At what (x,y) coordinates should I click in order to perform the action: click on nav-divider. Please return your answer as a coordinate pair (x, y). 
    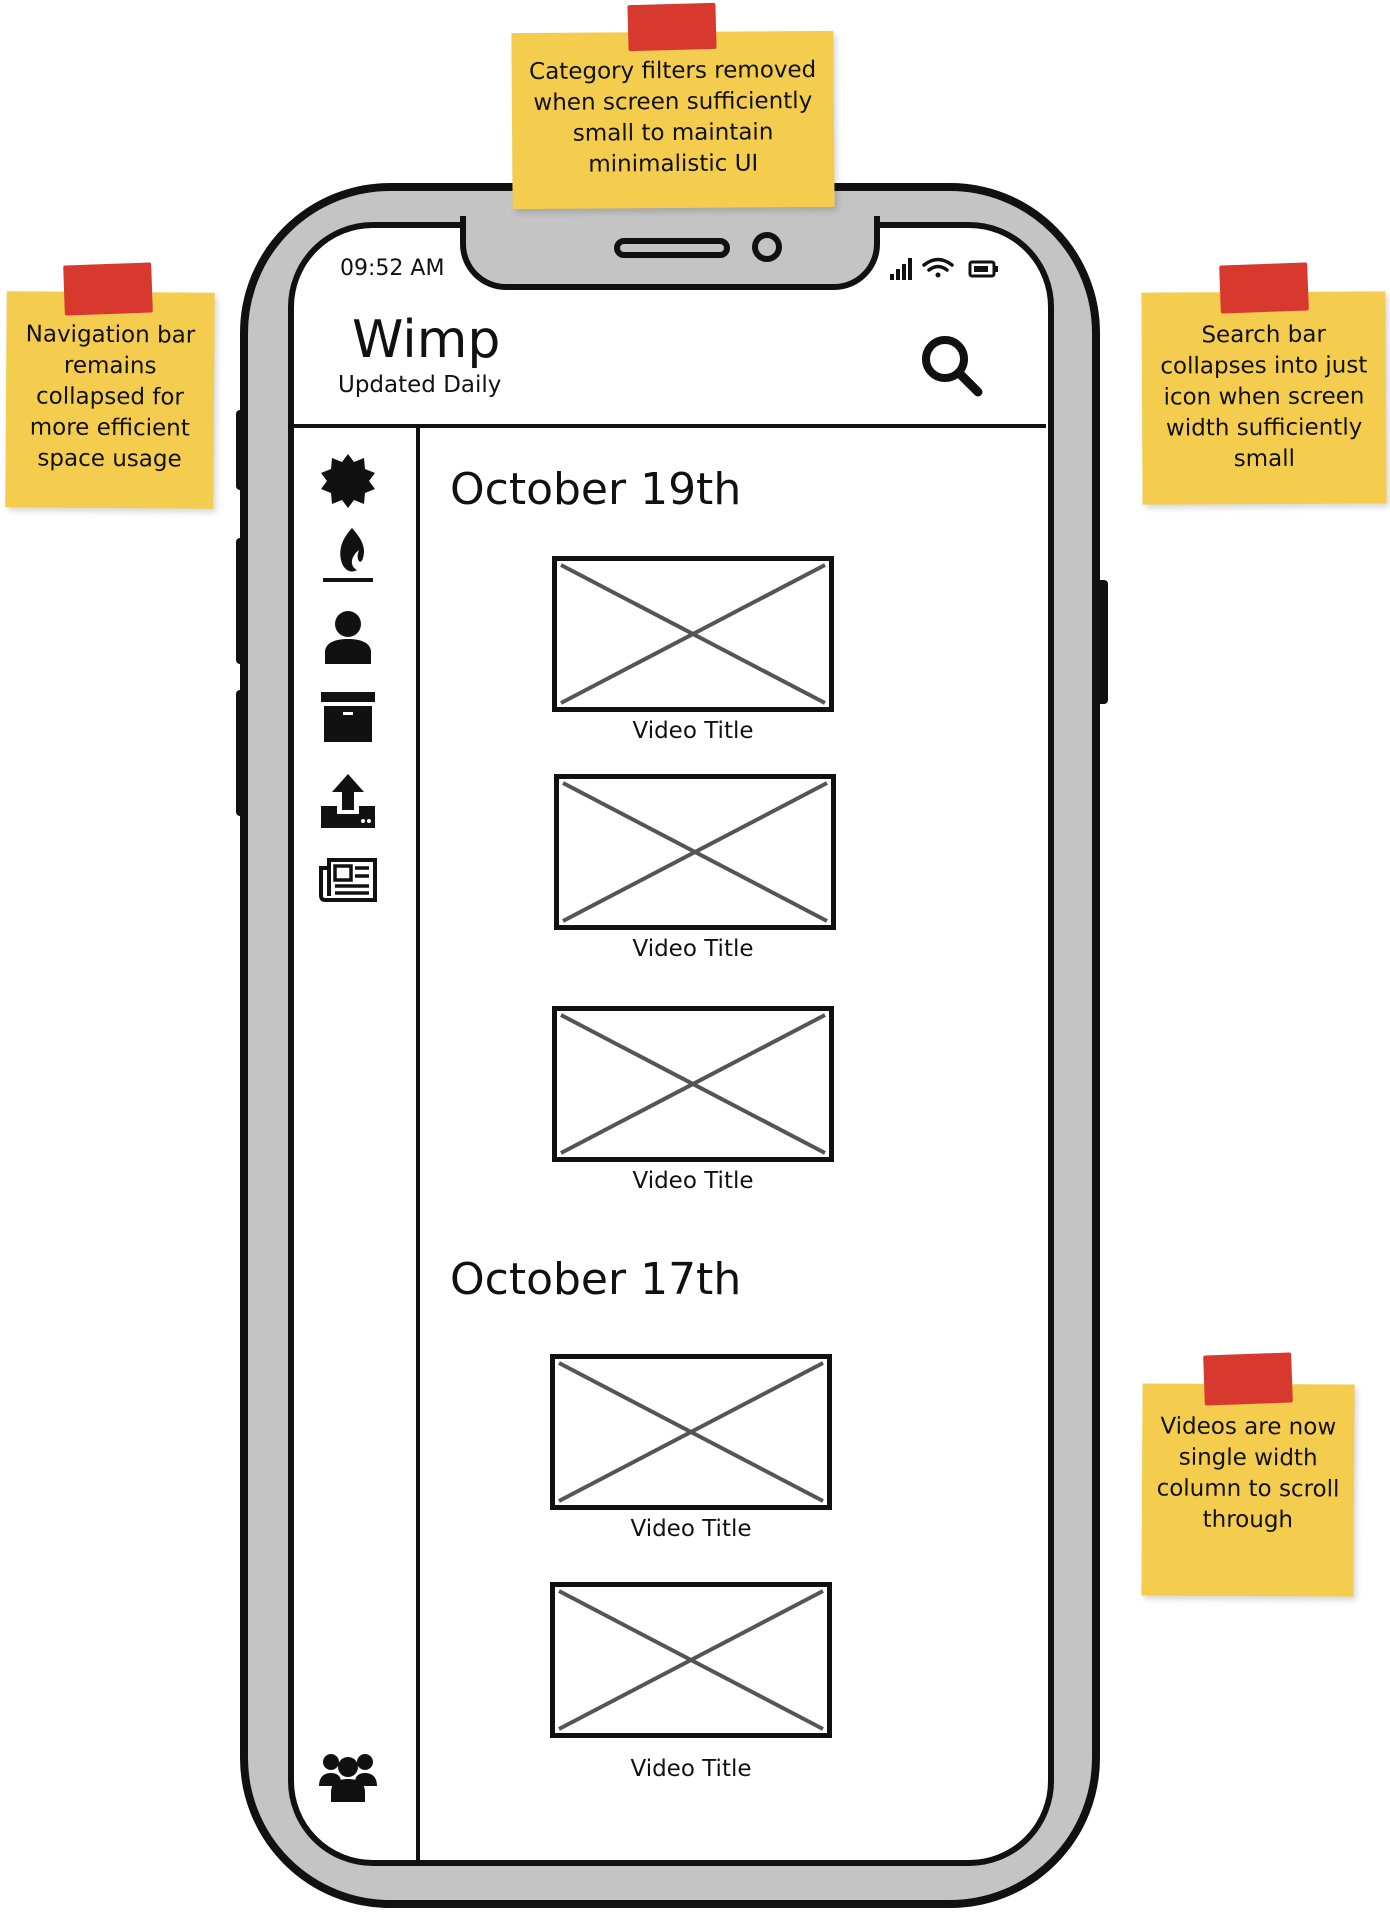
    Looking at the image, I should click on (418, 1146).